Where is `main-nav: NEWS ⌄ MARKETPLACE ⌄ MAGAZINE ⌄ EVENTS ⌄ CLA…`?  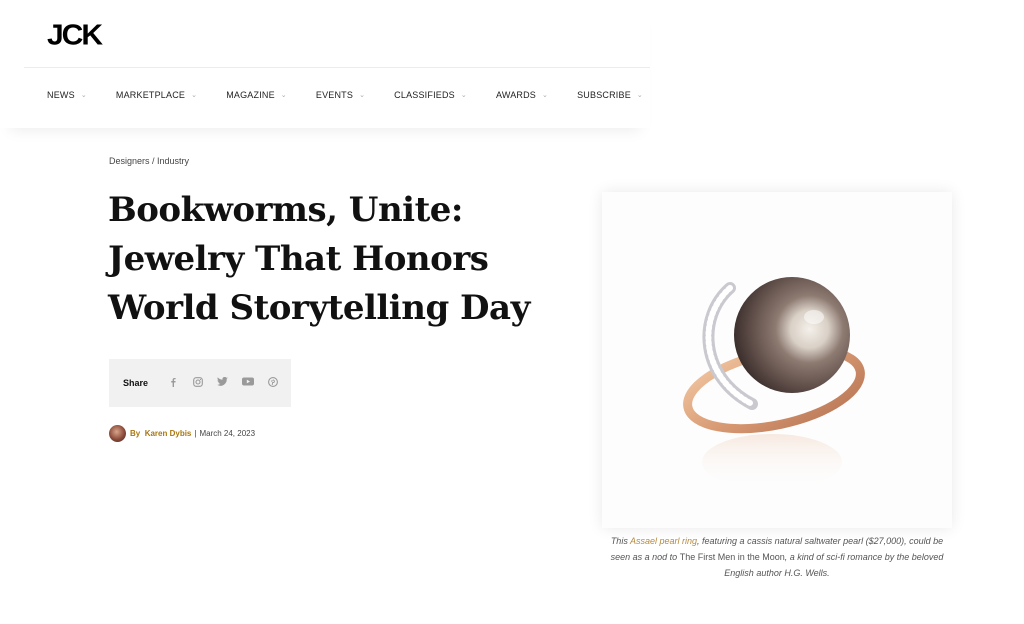 main-nav: NEWS ⌄ MARKETPLACE ⌄ MAGAZINE ⌄ EVENTS ⌄ CLA… is located at coordinates (359, 95).